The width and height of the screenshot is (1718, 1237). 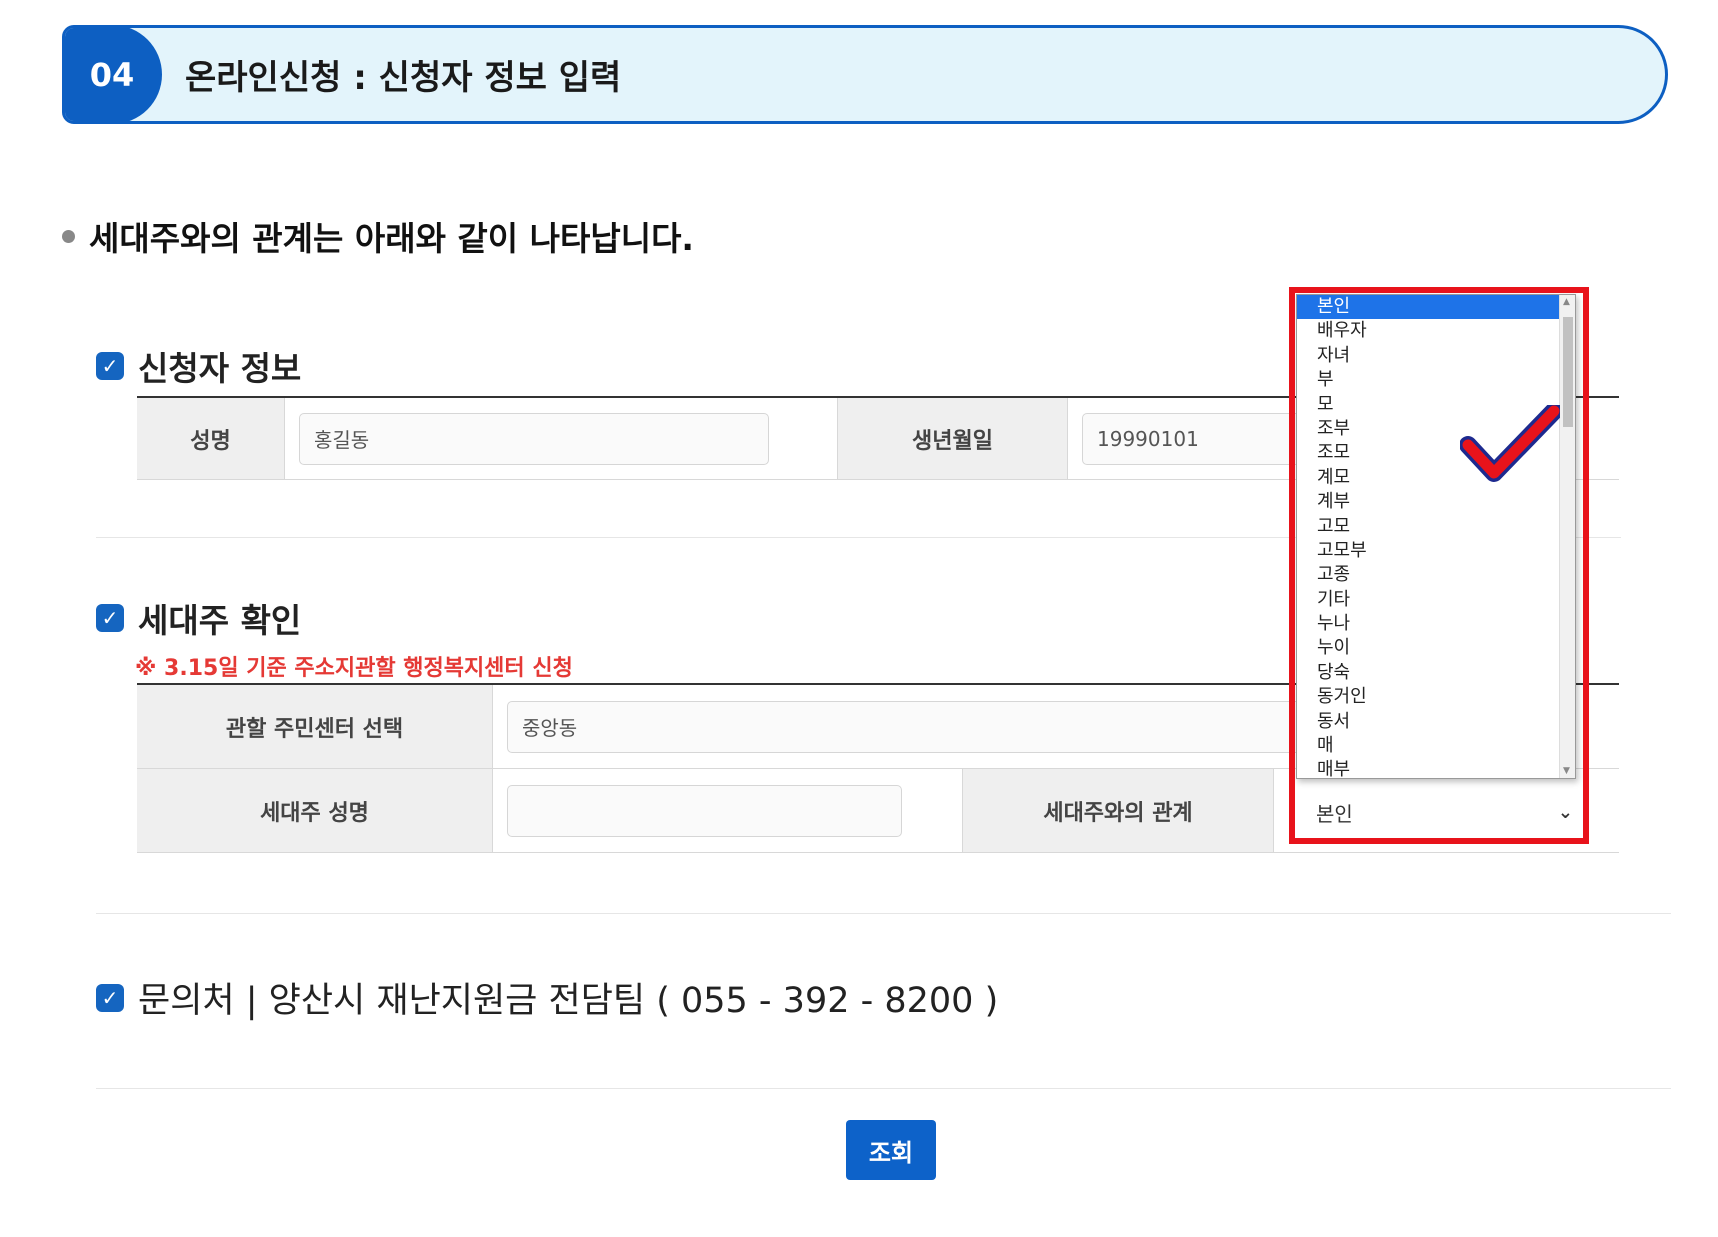 I want to click on relation-label: 세대주와의 관계, so click(x=1118, y=810).